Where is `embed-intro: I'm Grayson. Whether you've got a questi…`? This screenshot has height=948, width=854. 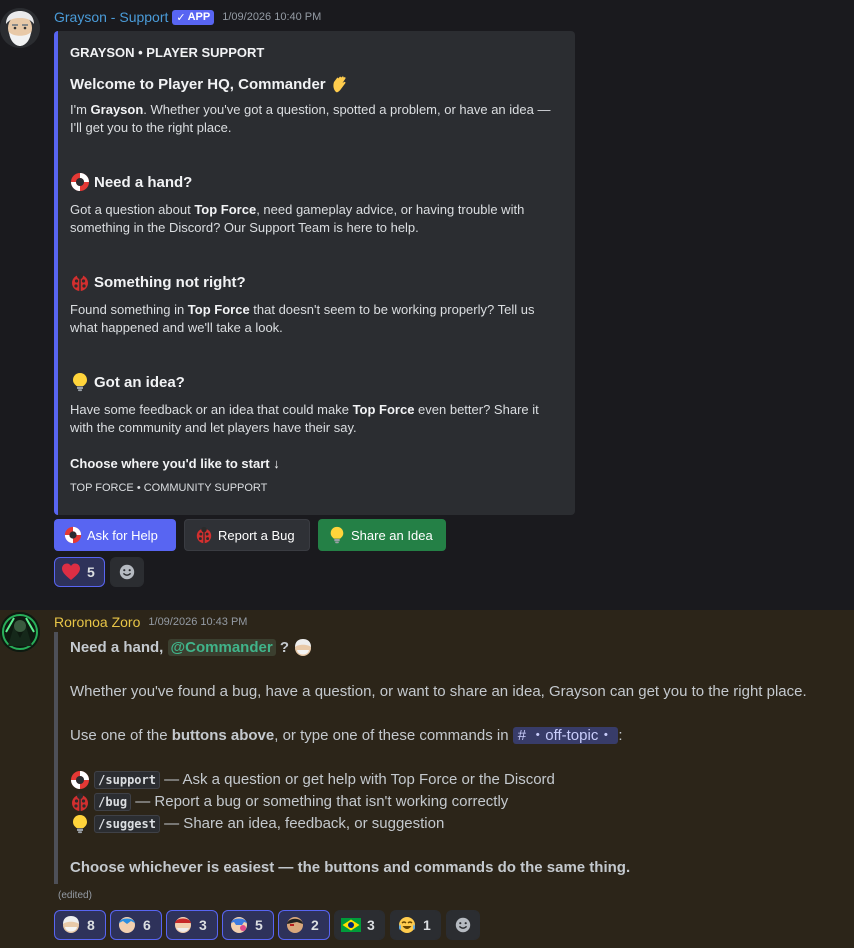 embed-intro: I'm Grayson. Whether you've got a questi… is located at coordinates (310, 118).